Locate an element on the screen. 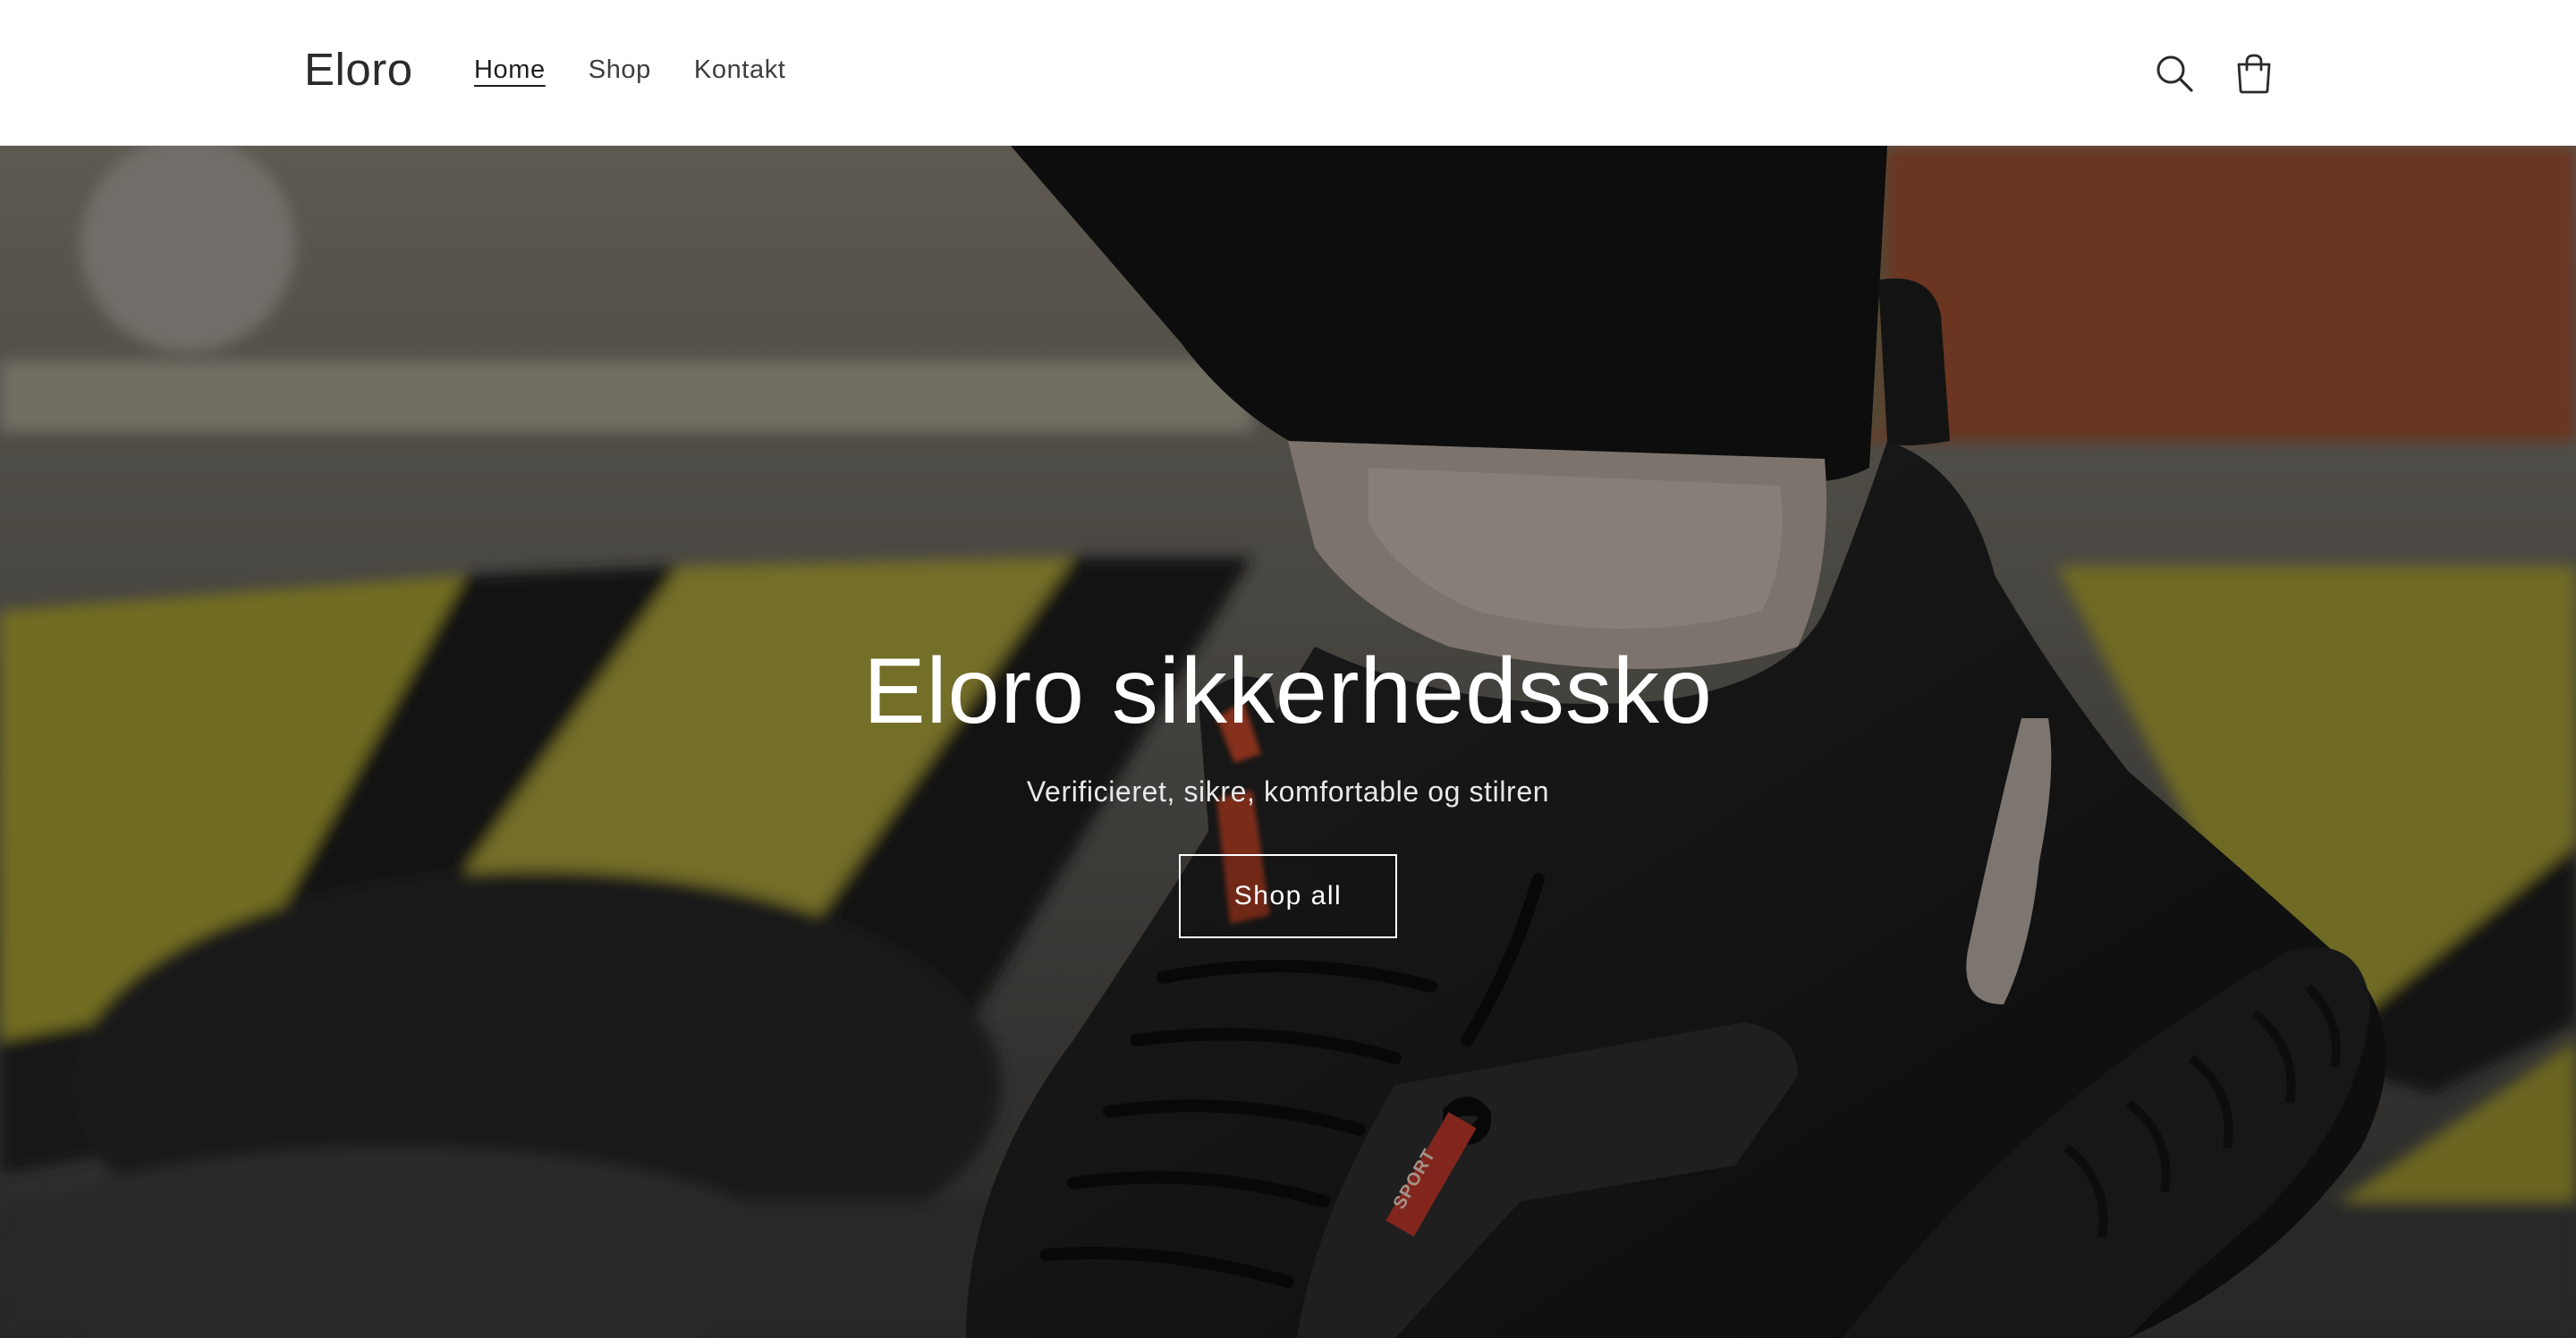 The height and width of the screenshot is (1338, 2576). main-nav: Home Shop Kontakt is located at coordinates (651, 69).